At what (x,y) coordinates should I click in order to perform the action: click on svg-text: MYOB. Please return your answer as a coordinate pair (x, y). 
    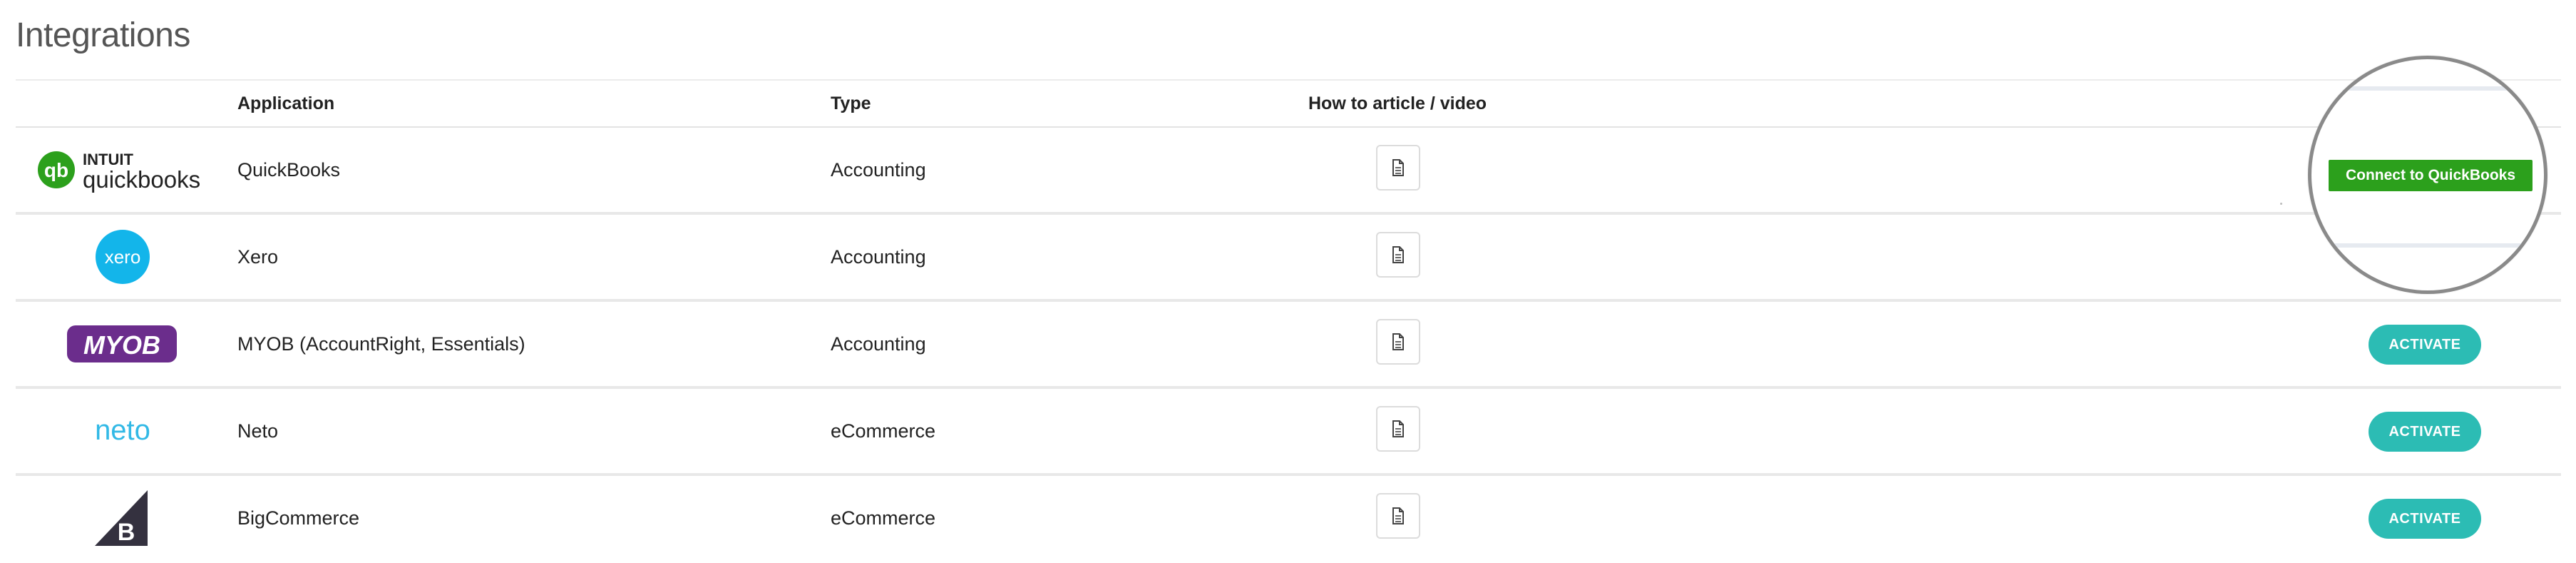
    Looking at the image, I should click on (121, 345).